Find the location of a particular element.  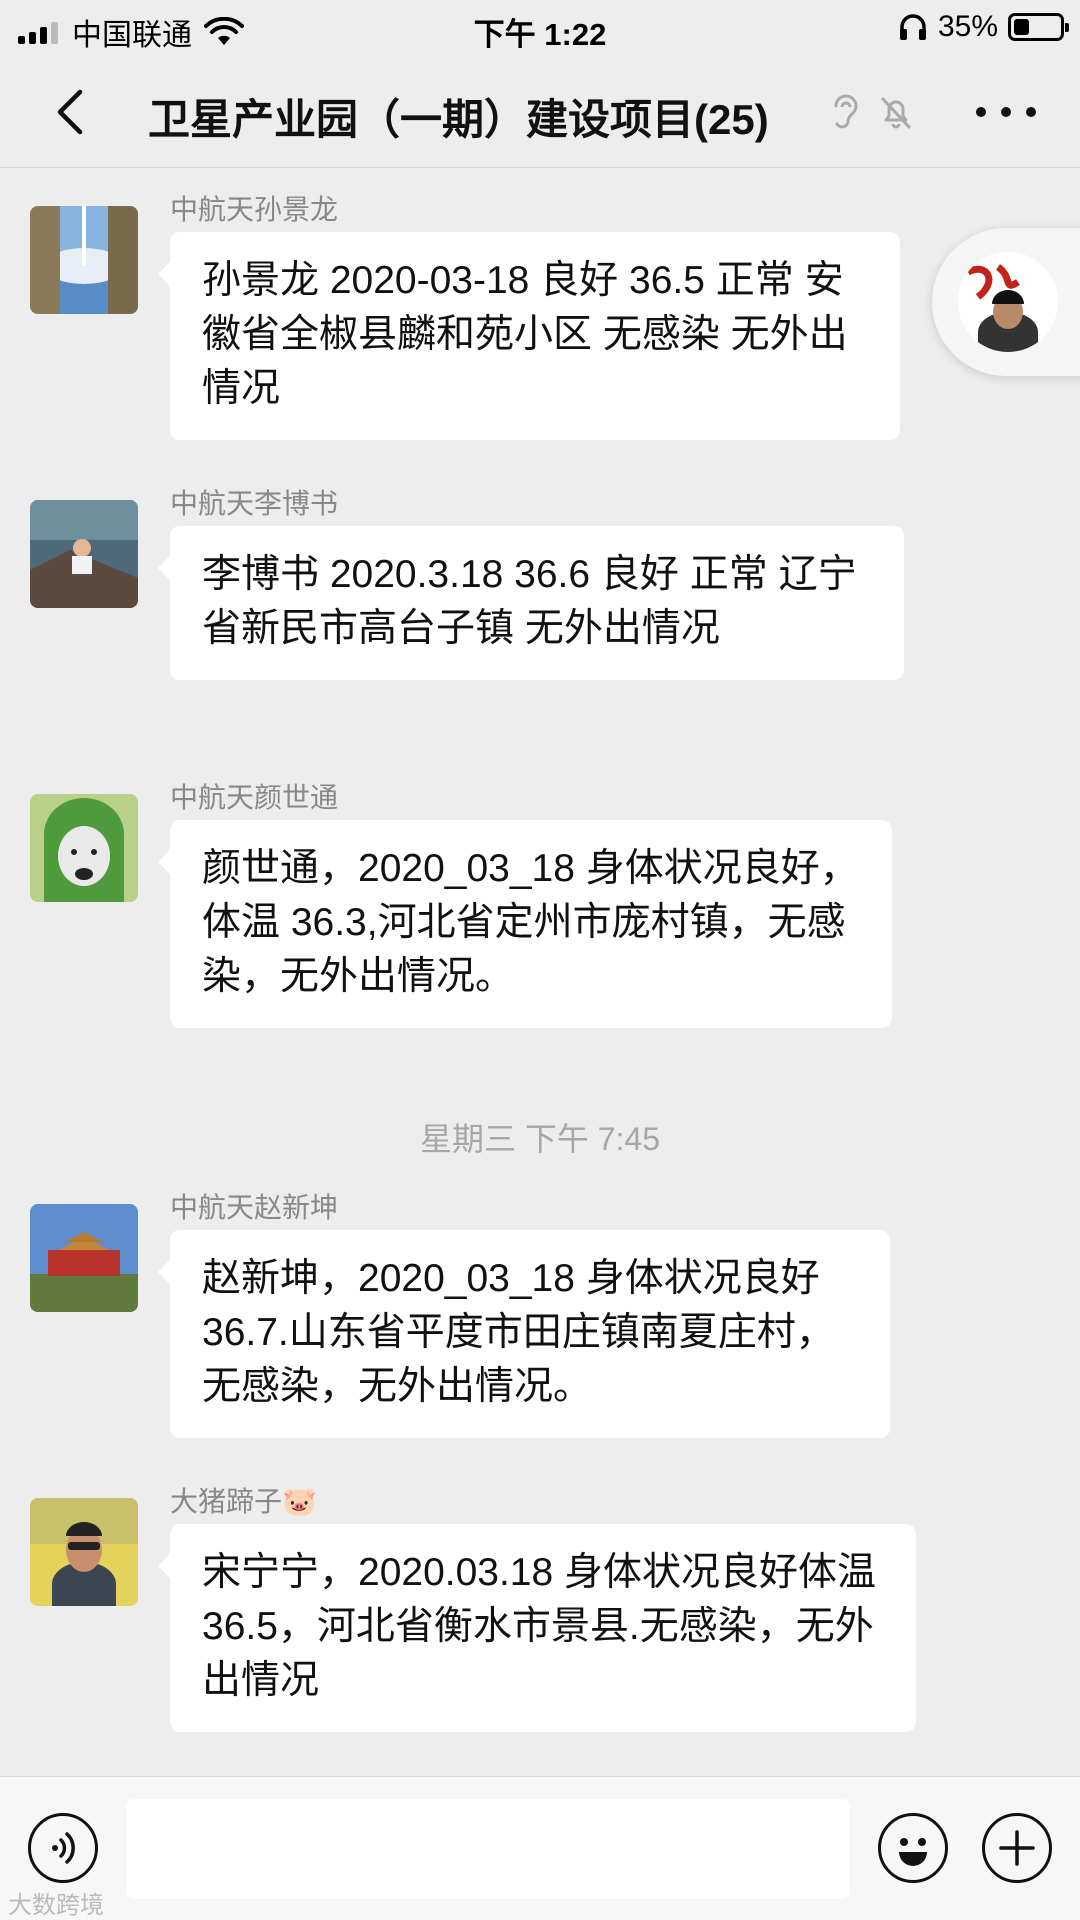

plus-icon is located at coordinates (1017, 1848).